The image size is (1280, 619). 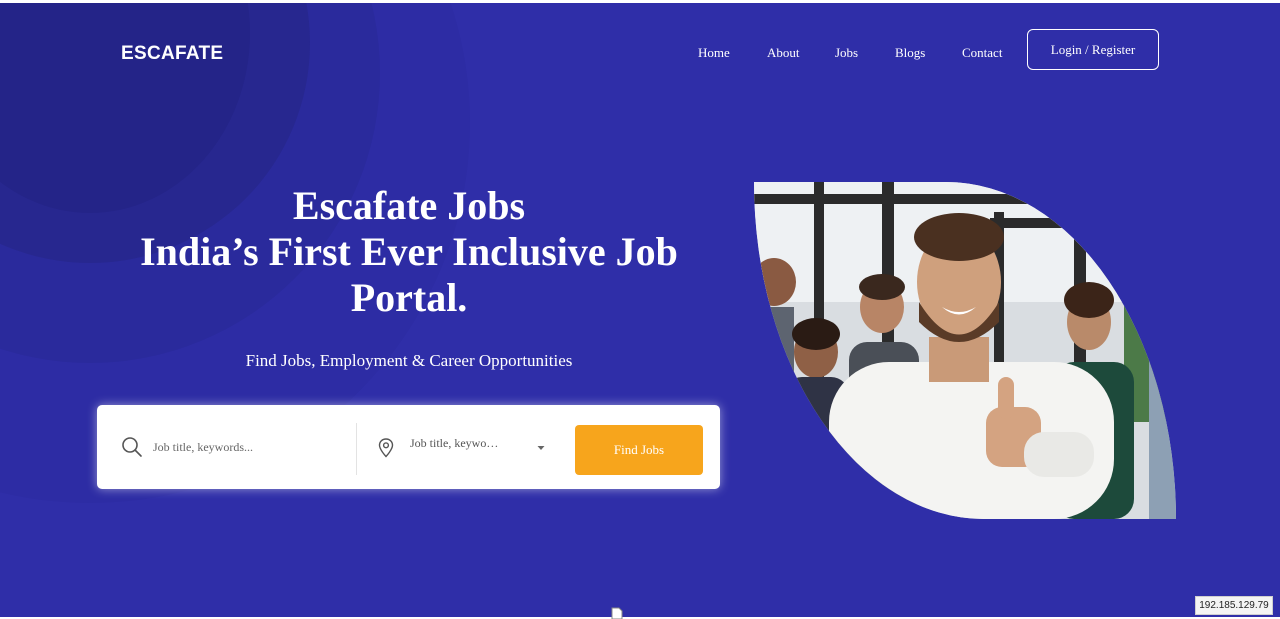 I want to click on headline-line: India’s First Ever Inclusive Job, so click(x=409, y=251).